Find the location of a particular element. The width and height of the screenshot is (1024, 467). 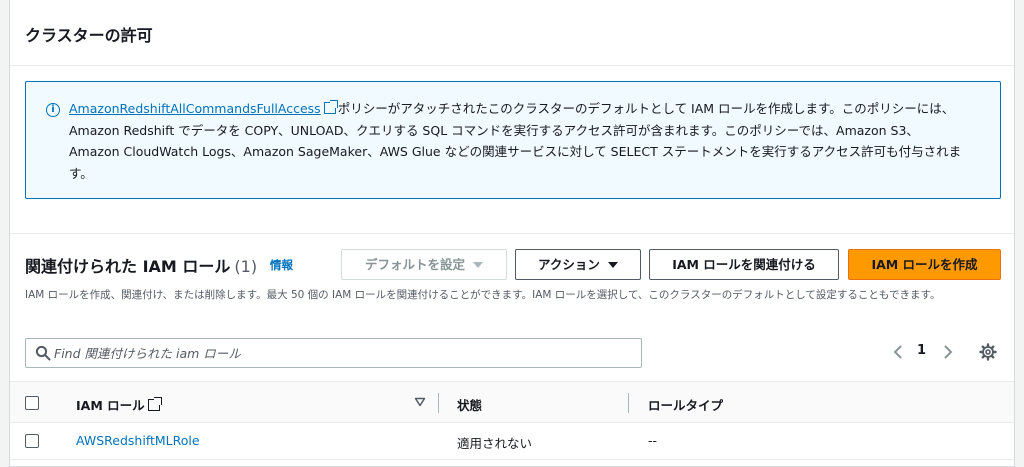

gear-icon is located at coordinates (988, 352).